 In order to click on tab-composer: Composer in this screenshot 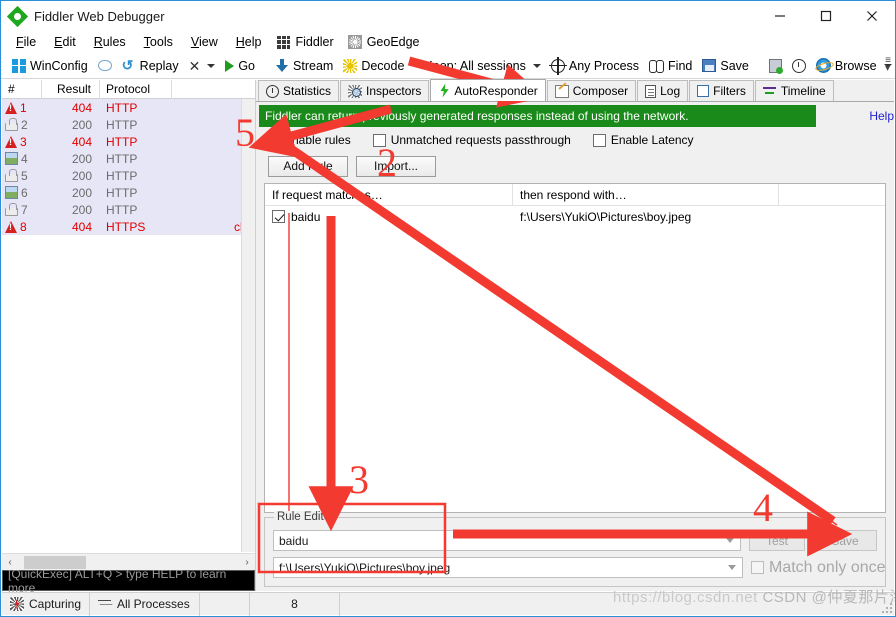, I will do `click(591, 90)`.